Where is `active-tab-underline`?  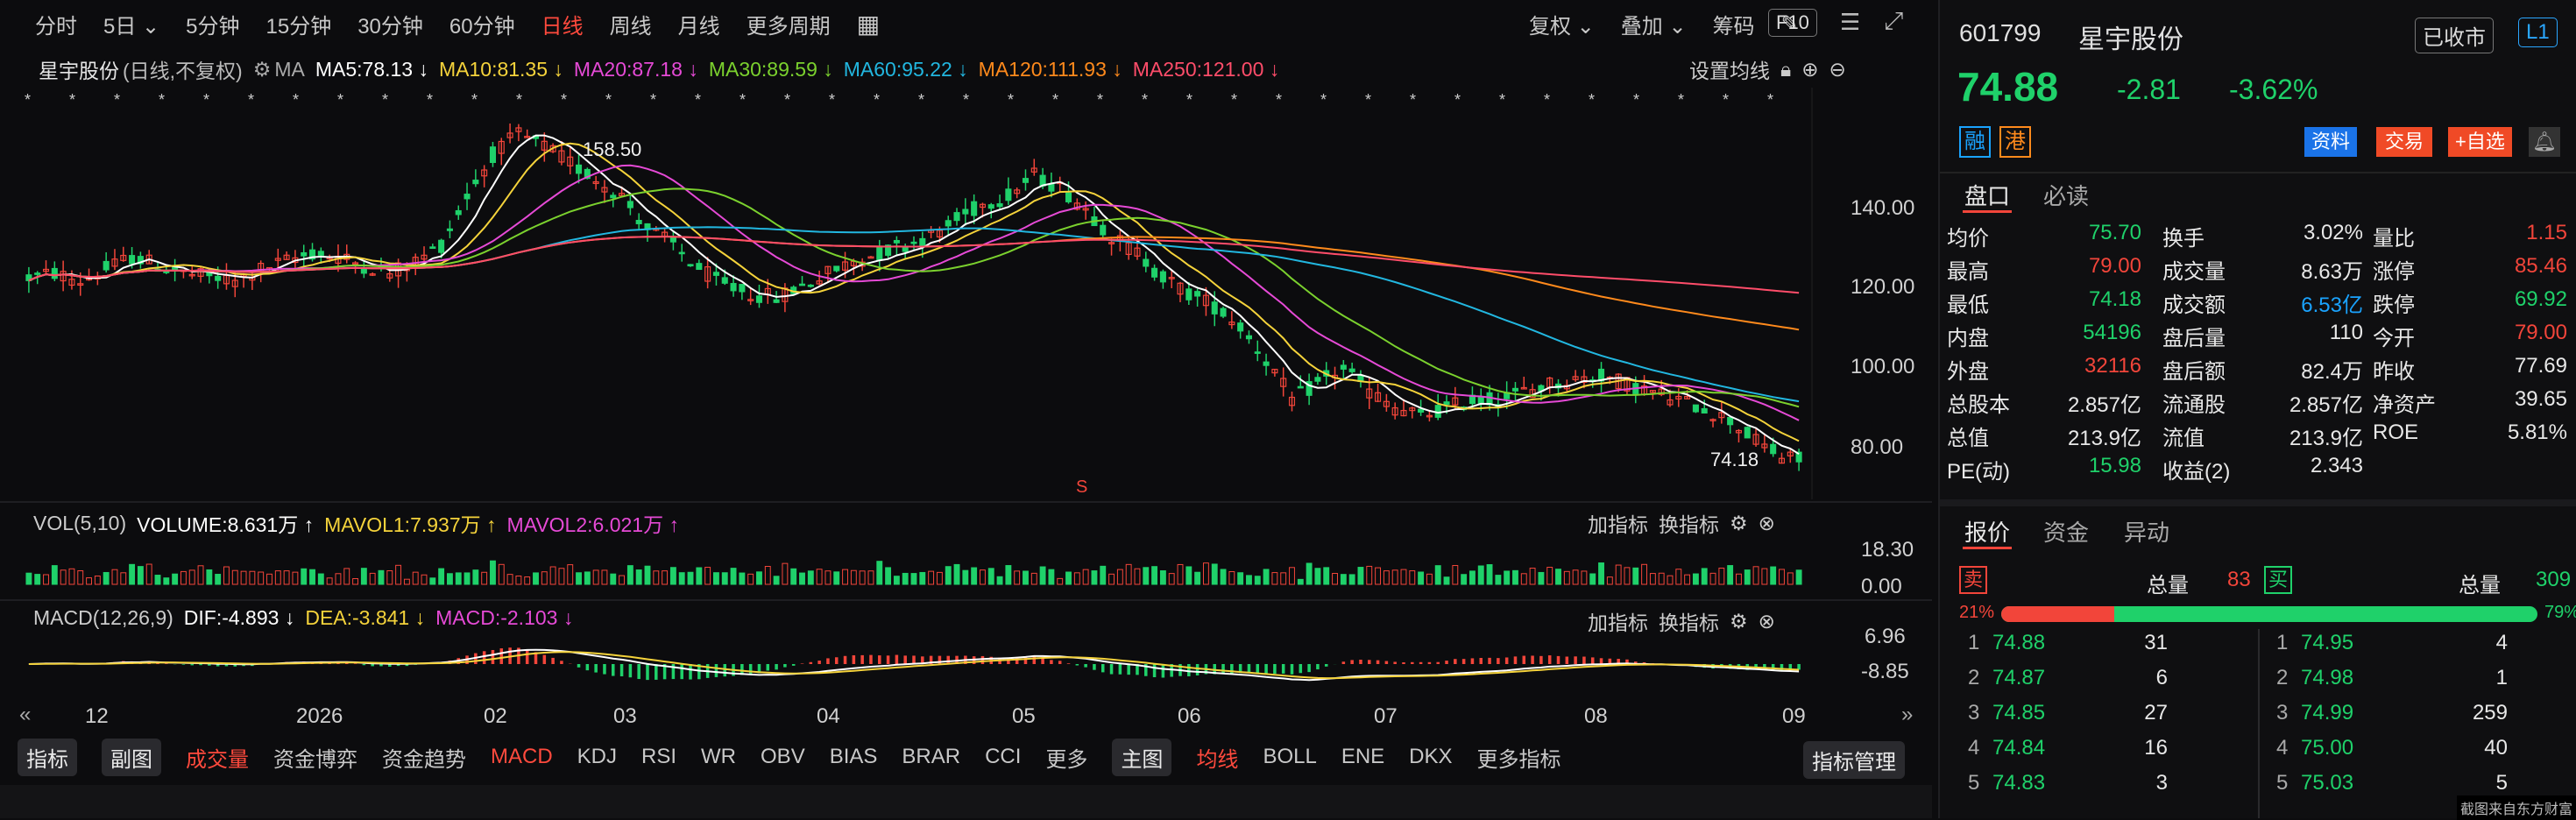
active-tab-underline is located at coordinates (1987, 211).